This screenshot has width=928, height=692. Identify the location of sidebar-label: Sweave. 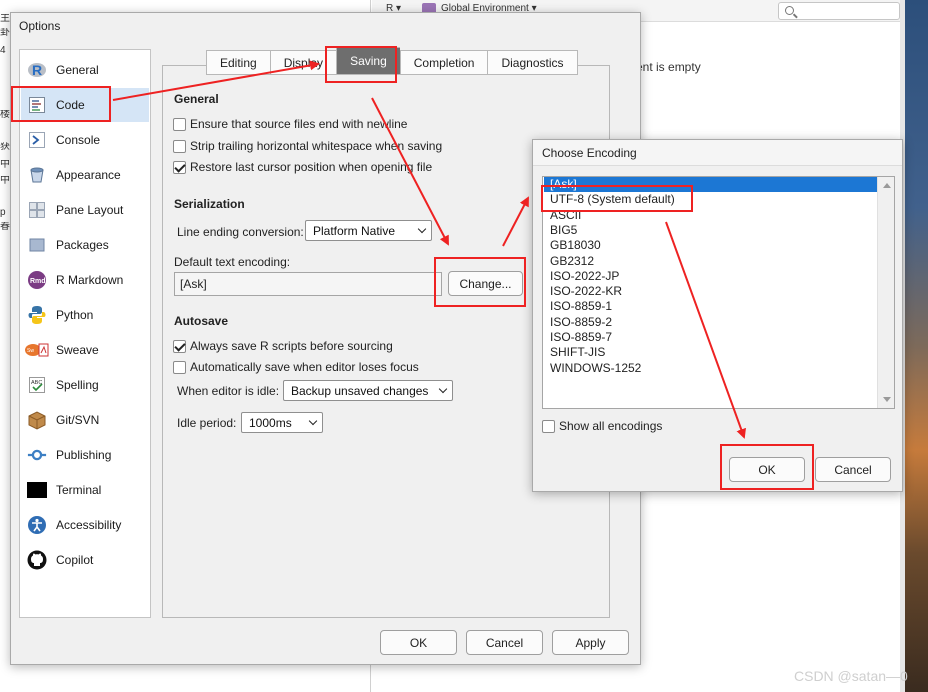
(77, 350).